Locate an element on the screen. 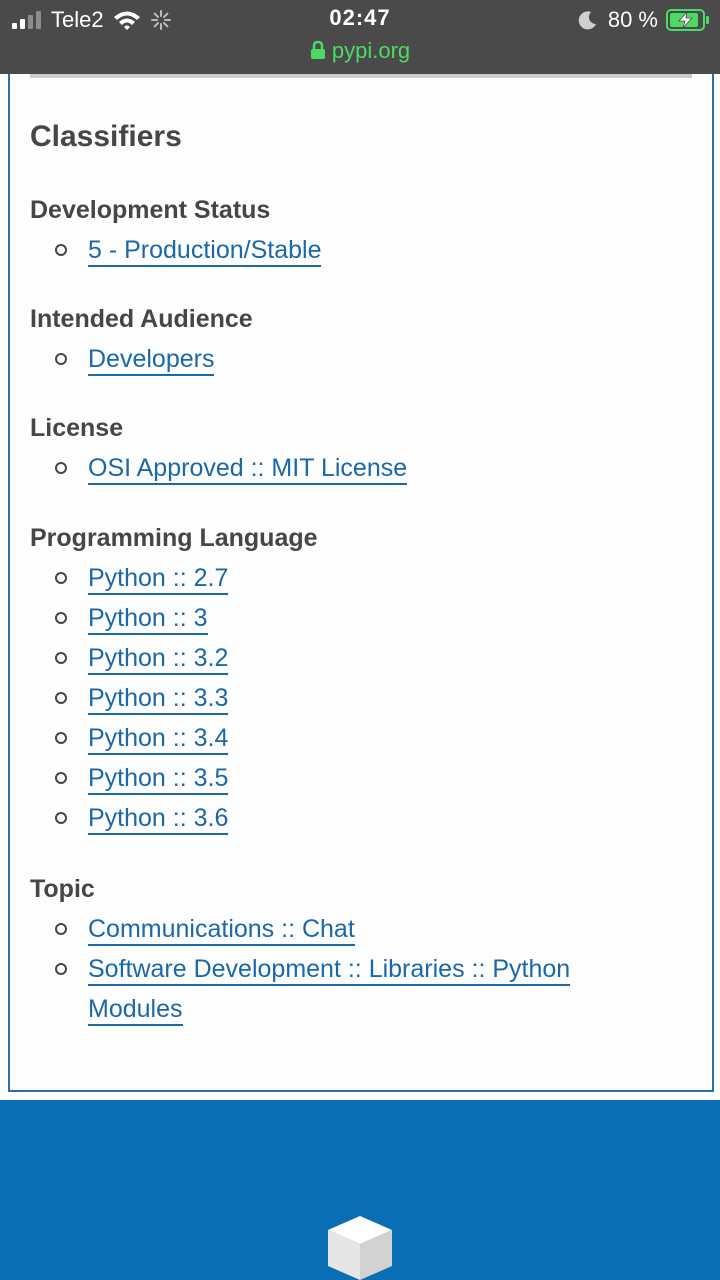  address-bar: pypi.org is located at coordinates (360, 51).